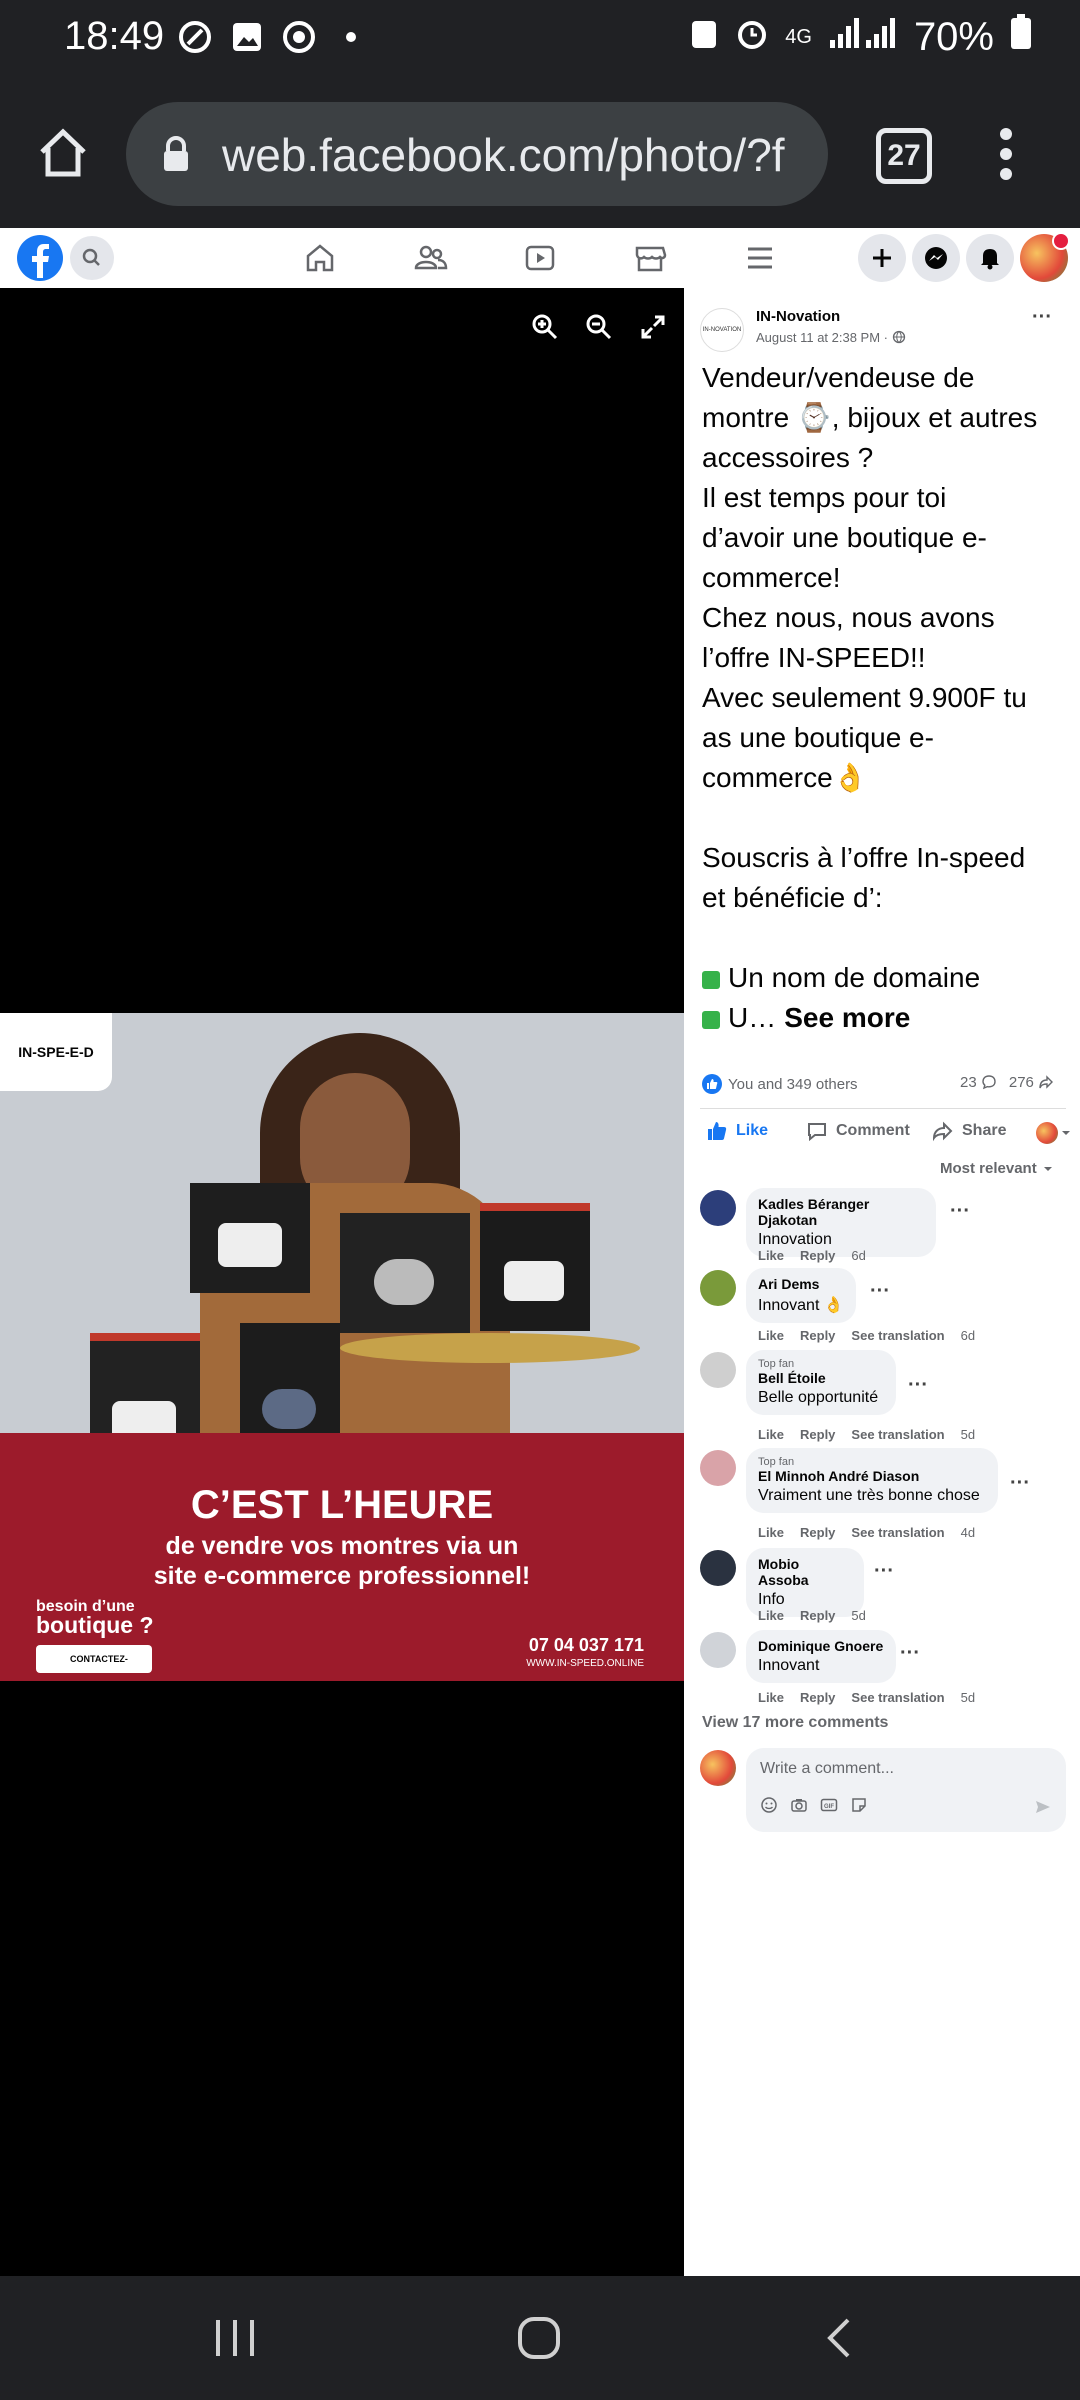 This screenshot has width=1080, height=2400. Describe the element at coordinates (599, 327) in the screenshot. I see `zoom-out-button` at that location.